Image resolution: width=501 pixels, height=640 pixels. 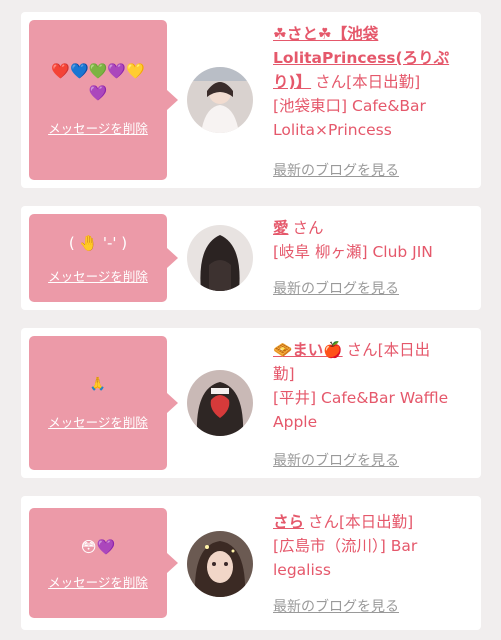 What do you see at coordinates (98, 71) in the screenshot?
I see `message-text: ❤️💙💚💜💛` at bounding box center [98, 71].